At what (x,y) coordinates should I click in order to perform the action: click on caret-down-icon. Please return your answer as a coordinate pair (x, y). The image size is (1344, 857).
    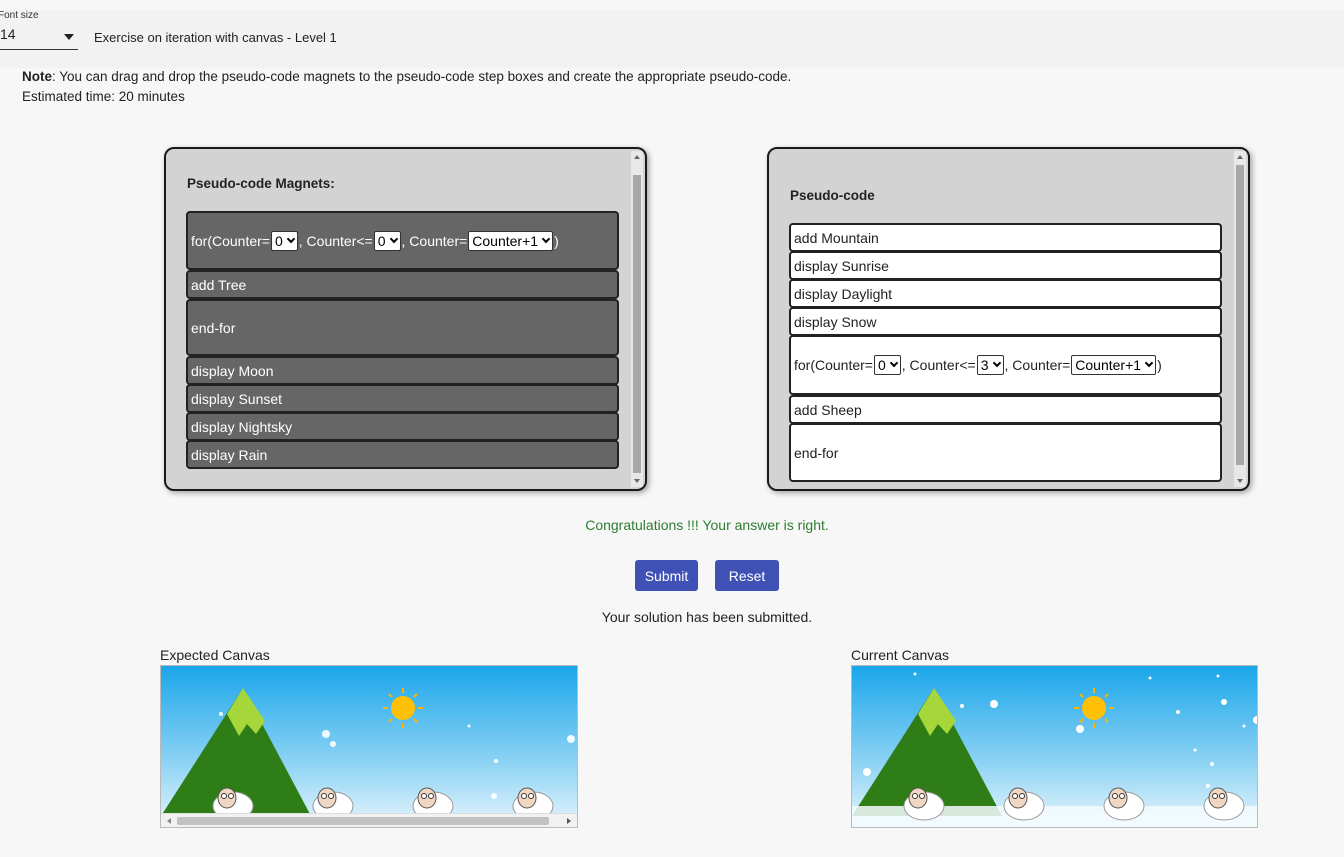
    Looking at the image, I should click on (69, 37).